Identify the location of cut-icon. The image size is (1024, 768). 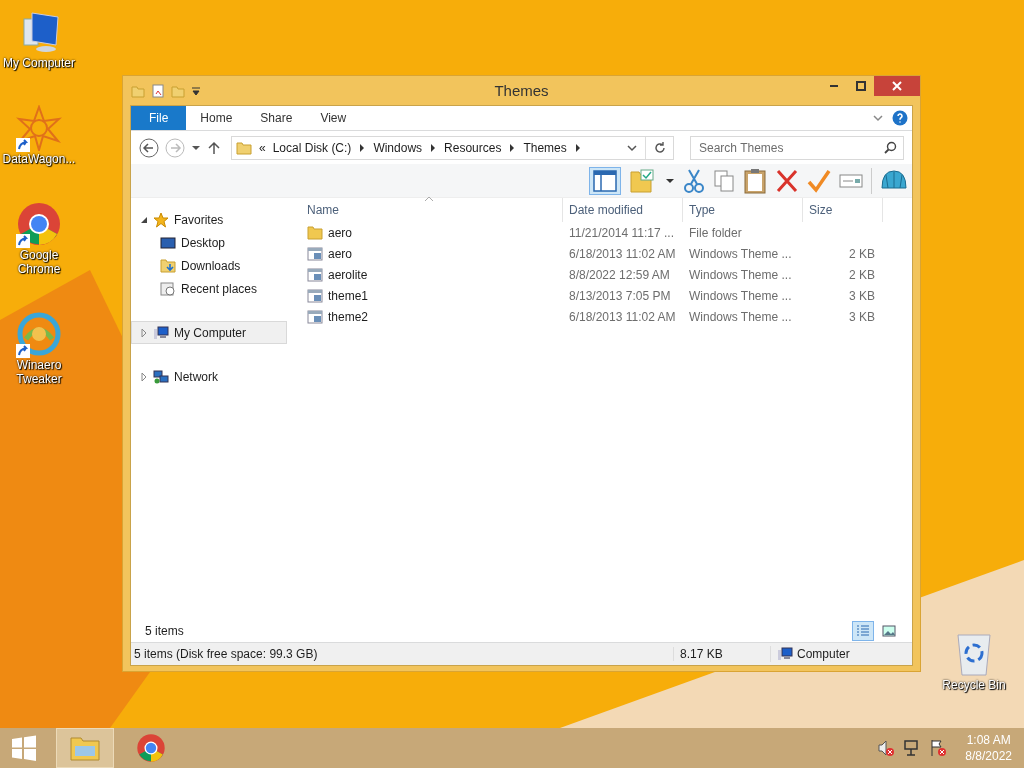
(694, 180).